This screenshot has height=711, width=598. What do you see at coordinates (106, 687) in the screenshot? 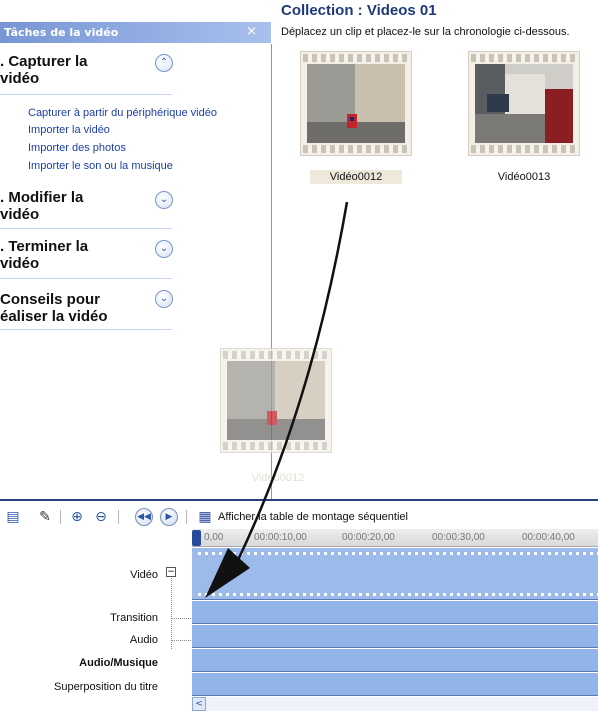
I see `track-label-title-overlay: Superposition du titre` at bounding box center [106, 687].